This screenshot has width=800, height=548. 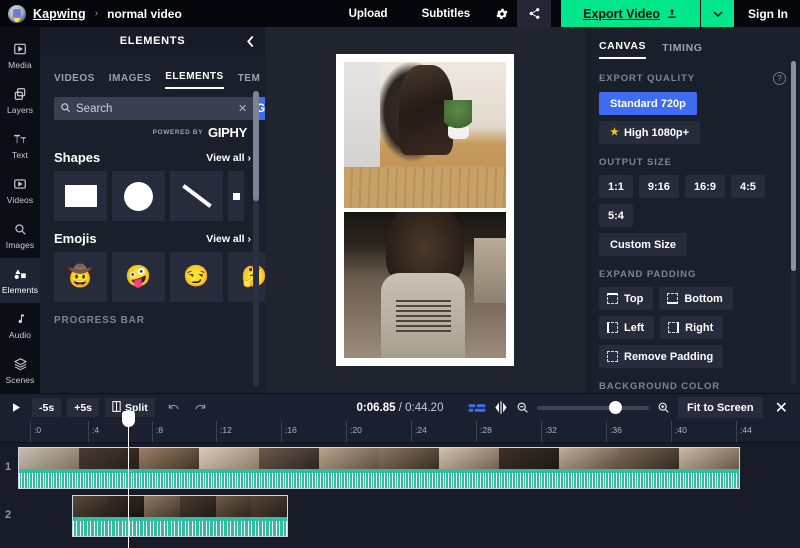 What do you see at coordinates (692, 380) in the screenshot?
I see `background-color-section: BACKGROUND COLOR #ffffff` at bounding box center [692, 380].